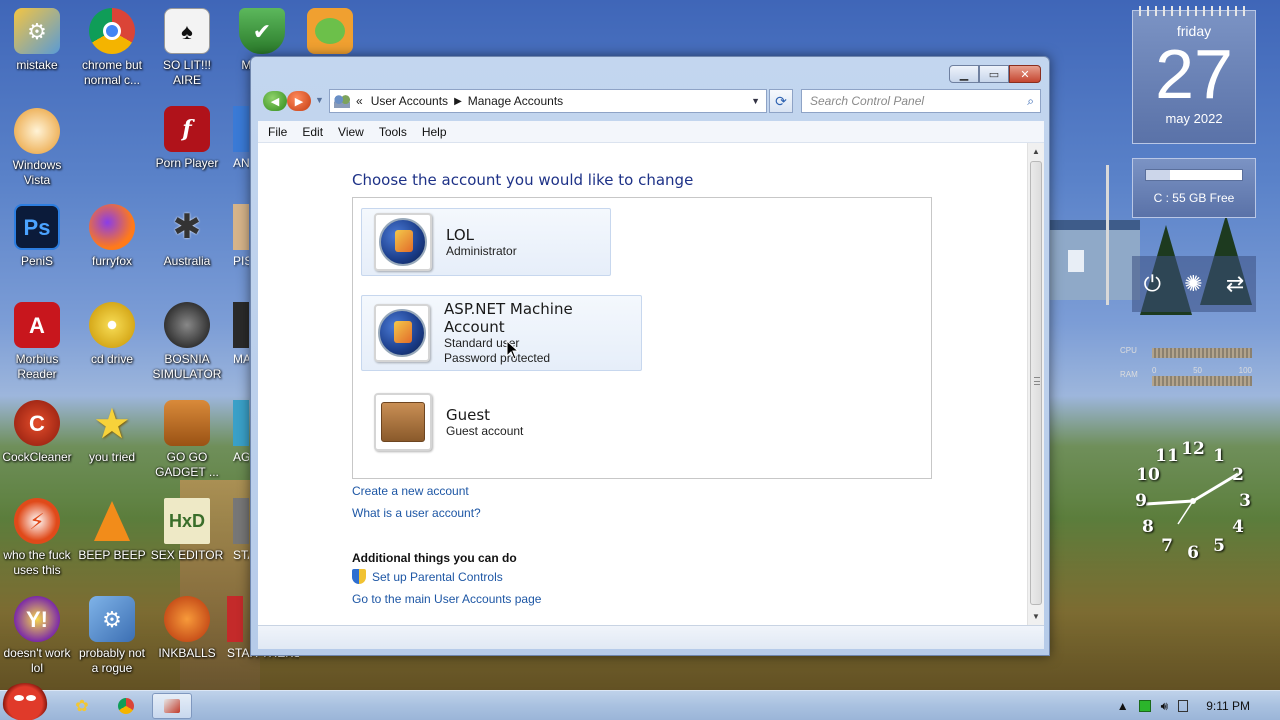  I want to click on what-is-user-account-link: What is a user account?, so click(416, 513).